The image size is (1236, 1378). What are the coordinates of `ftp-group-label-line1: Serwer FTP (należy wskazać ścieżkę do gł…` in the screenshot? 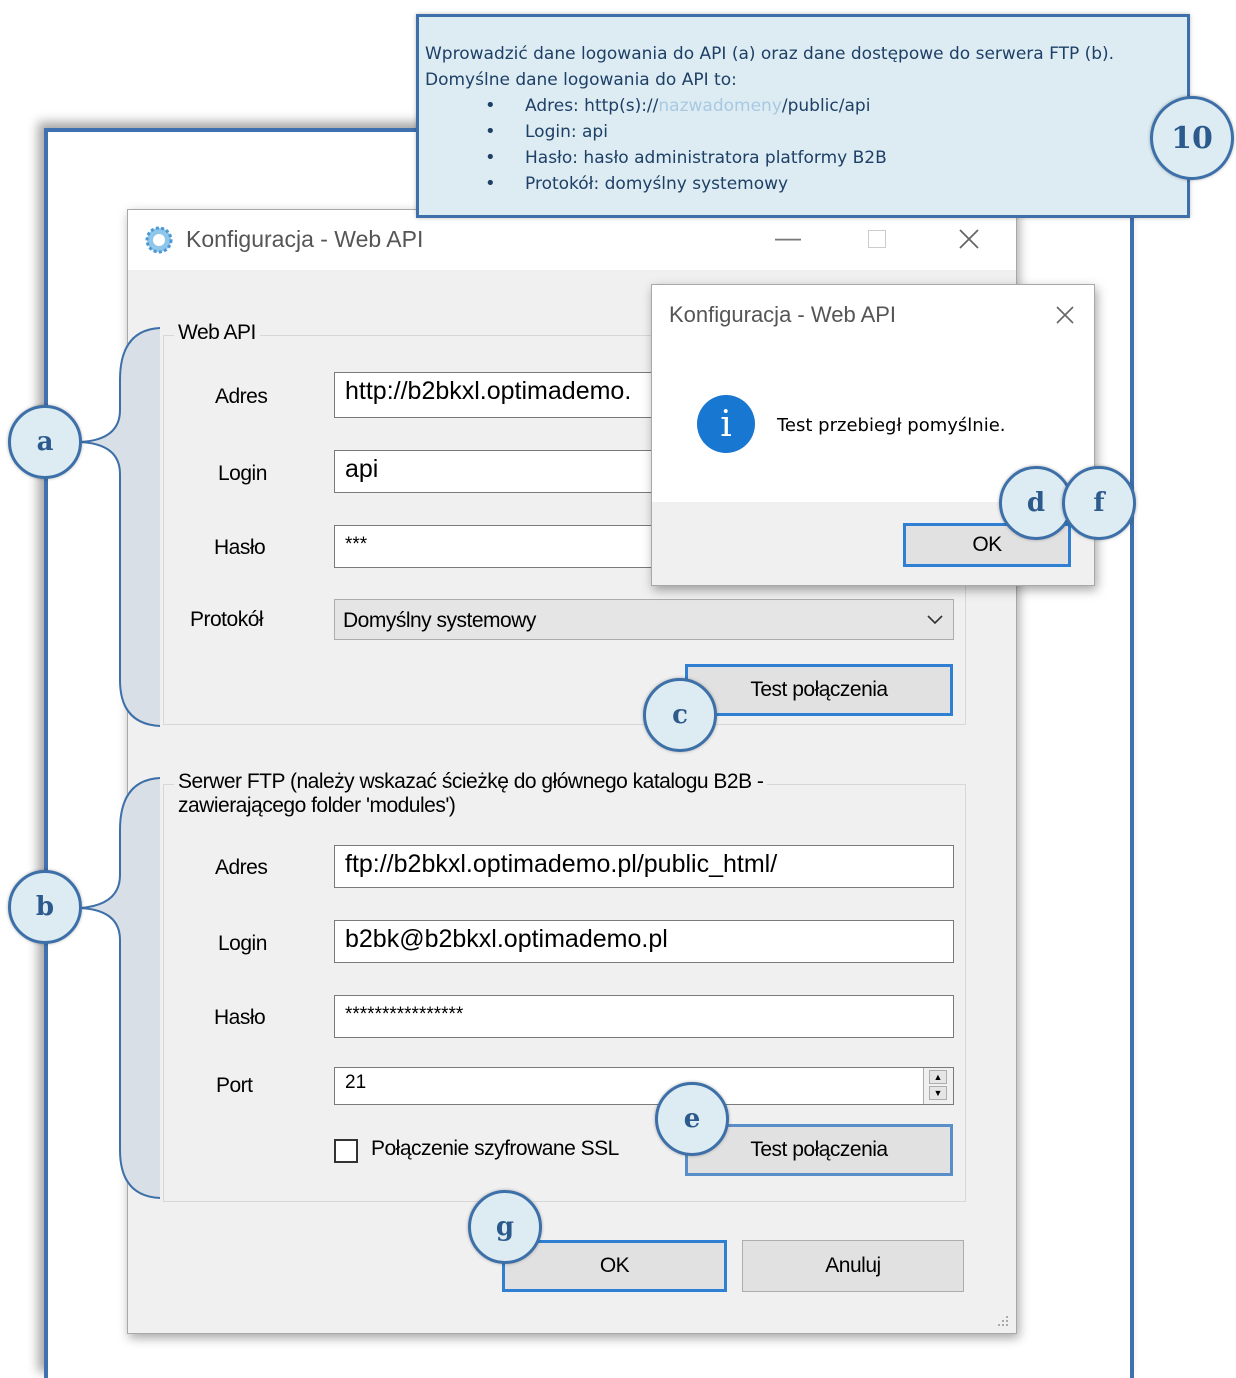 It's located at (471, 781).